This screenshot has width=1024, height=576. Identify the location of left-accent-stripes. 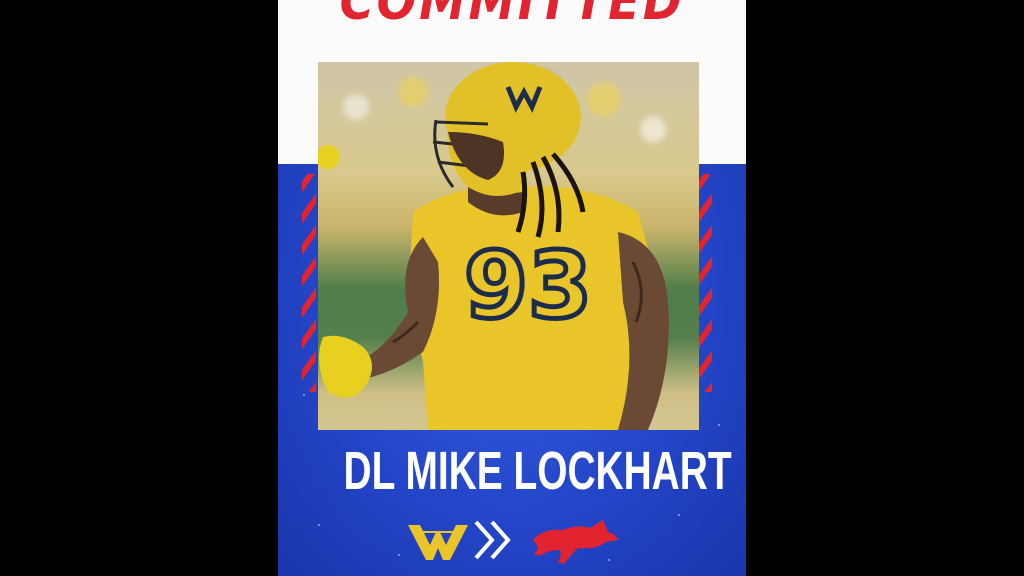
(309, 283).